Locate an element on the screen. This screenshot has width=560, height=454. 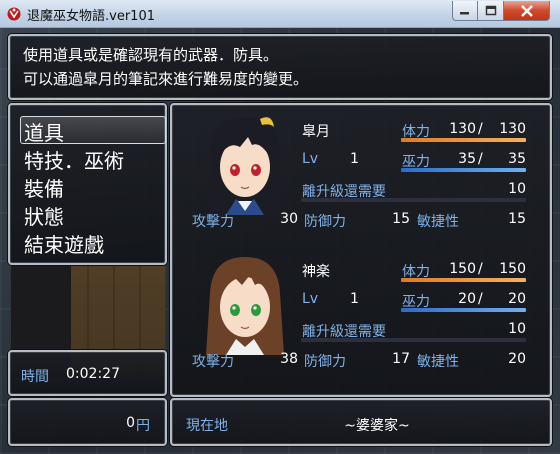
actor1-hp-label: 体力 is located at coordinates (416, 132).